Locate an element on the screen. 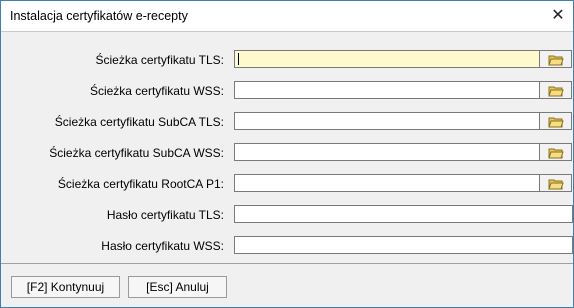  tls-path-input is located at coordinates (387, 59).